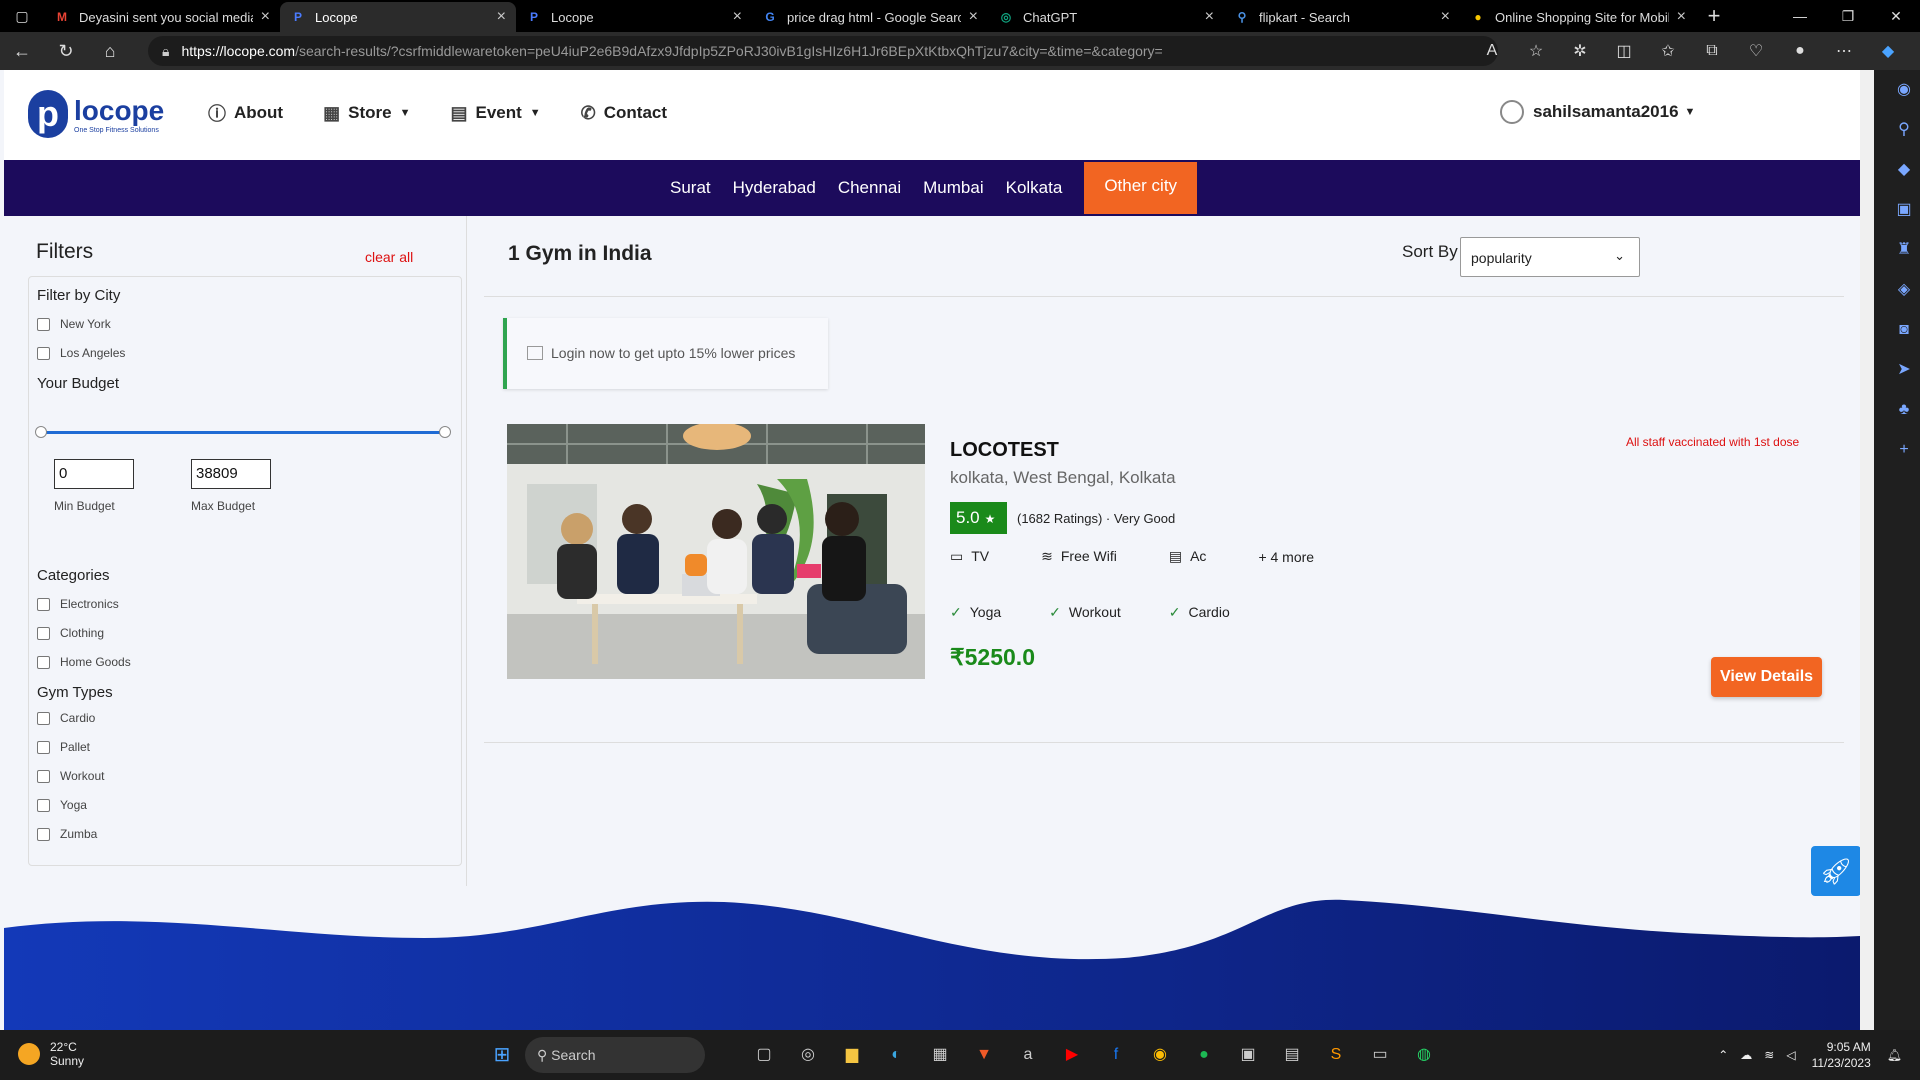 The image size is (1920, 1080). What do you see at coordinates (502, 1055) in the screenshot?
I see `start-icon: ⊞` at bounding box center [502, 1055].